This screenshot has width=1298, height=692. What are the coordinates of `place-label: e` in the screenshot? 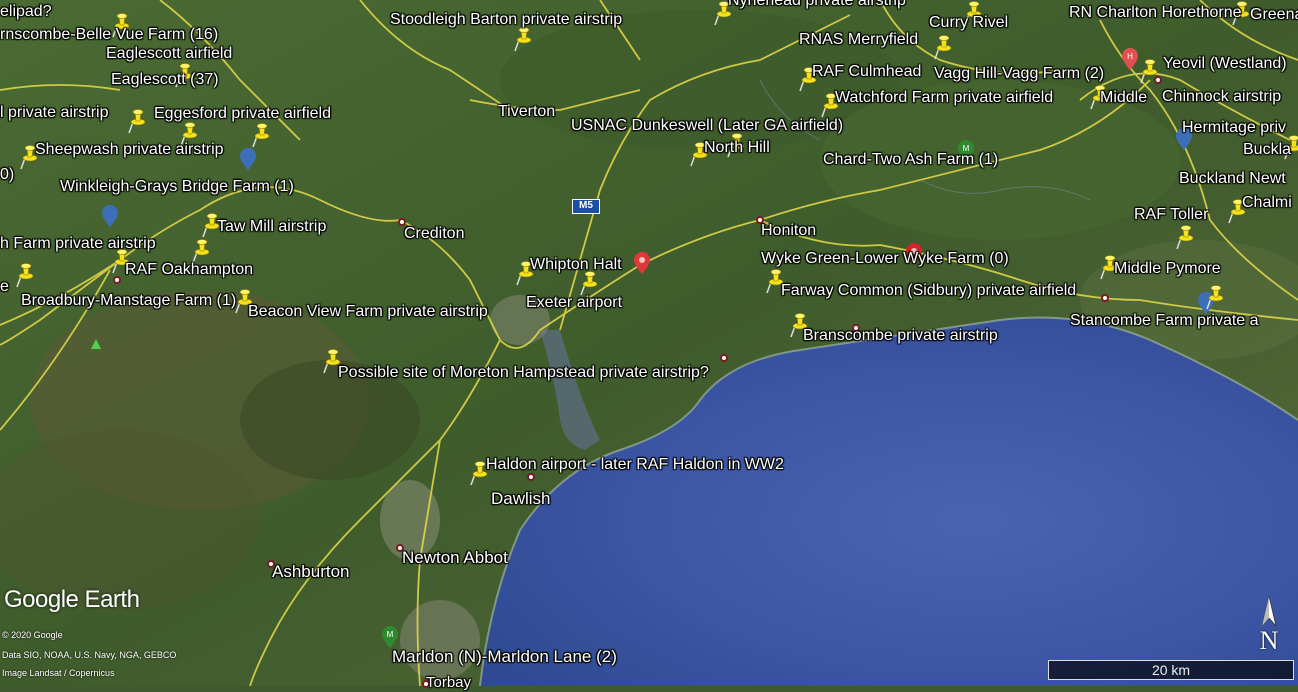 It's located at (4, 287).